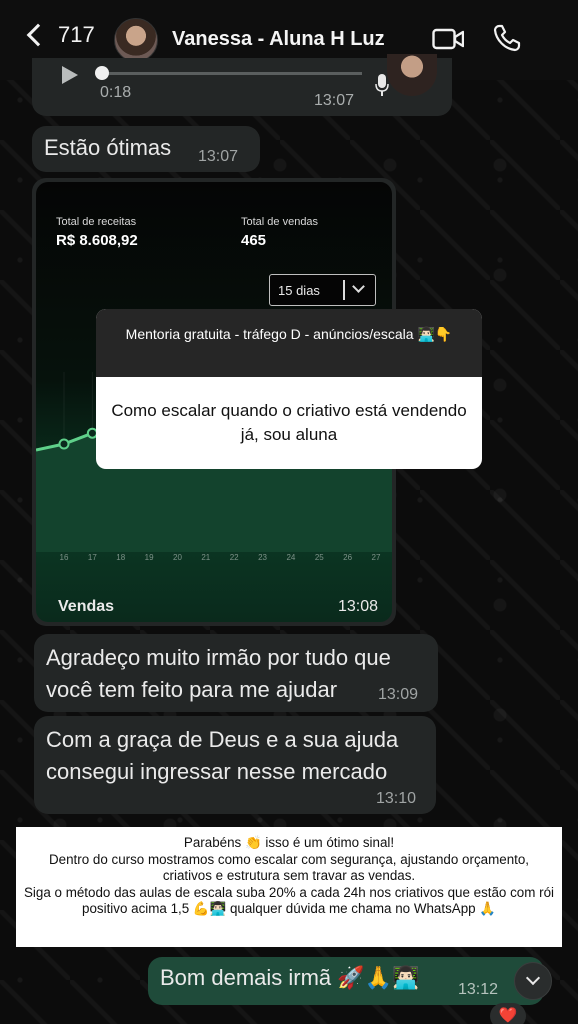 Image resolution: width=578 pixels, height=1024 pixels. I want to click on audio-message: 0:18 13:07, so click(242, 85).